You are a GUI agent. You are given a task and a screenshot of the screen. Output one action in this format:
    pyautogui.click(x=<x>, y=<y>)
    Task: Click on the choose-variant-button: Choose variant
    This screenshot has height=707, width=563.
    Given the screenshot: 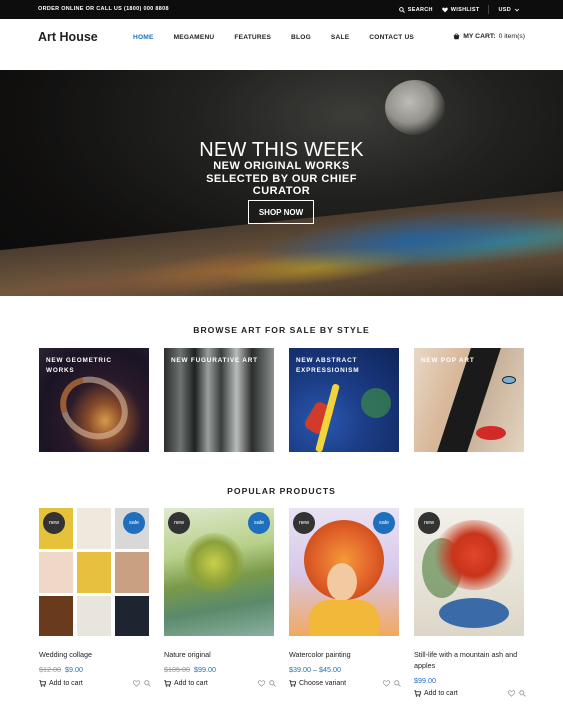 What is the action you would take?
    pyautogui.click(x=317, y=683)
    